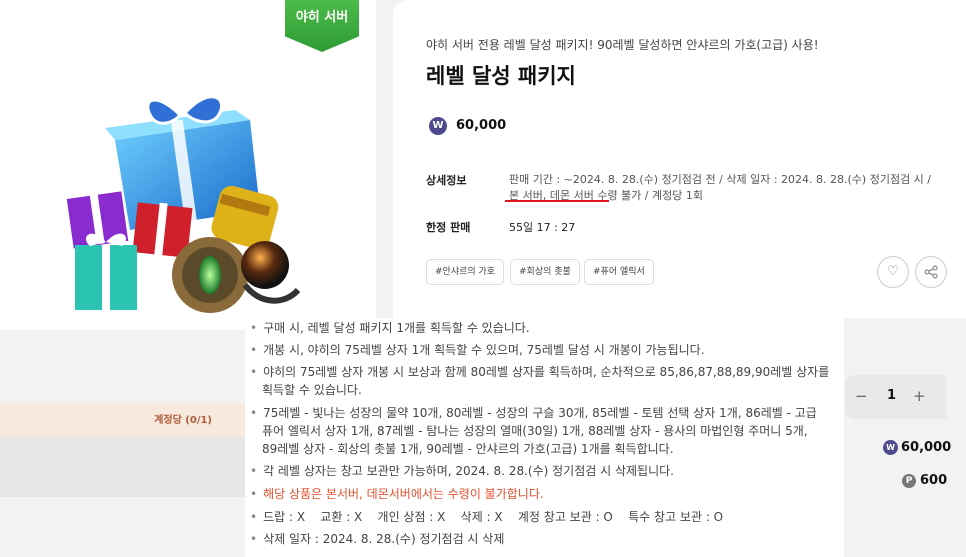 The width and height of the screenshot is (966, 557). I want to click on desc-item: • 삭제 일자 : 2024. 8. 28.(수) 정기점검 시 삭제, so click(377, 539).